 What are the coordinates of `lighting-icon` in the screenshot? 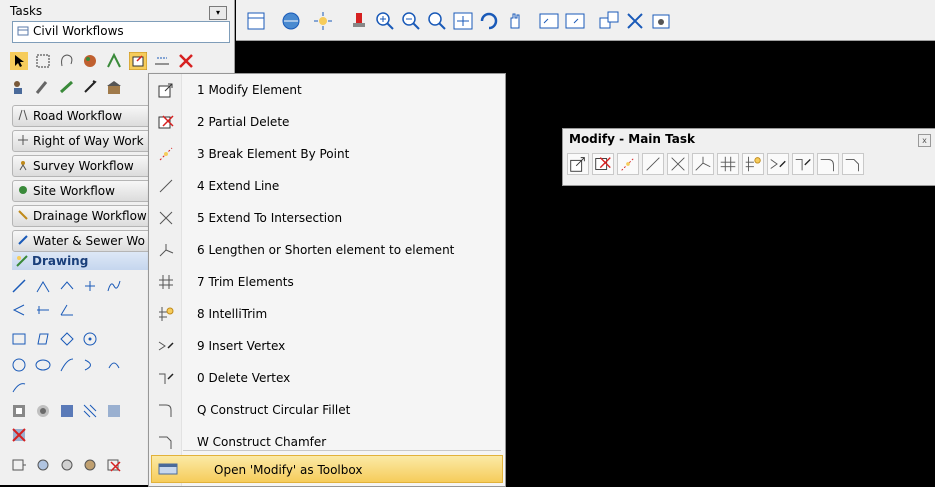 It's located at (323, 21).